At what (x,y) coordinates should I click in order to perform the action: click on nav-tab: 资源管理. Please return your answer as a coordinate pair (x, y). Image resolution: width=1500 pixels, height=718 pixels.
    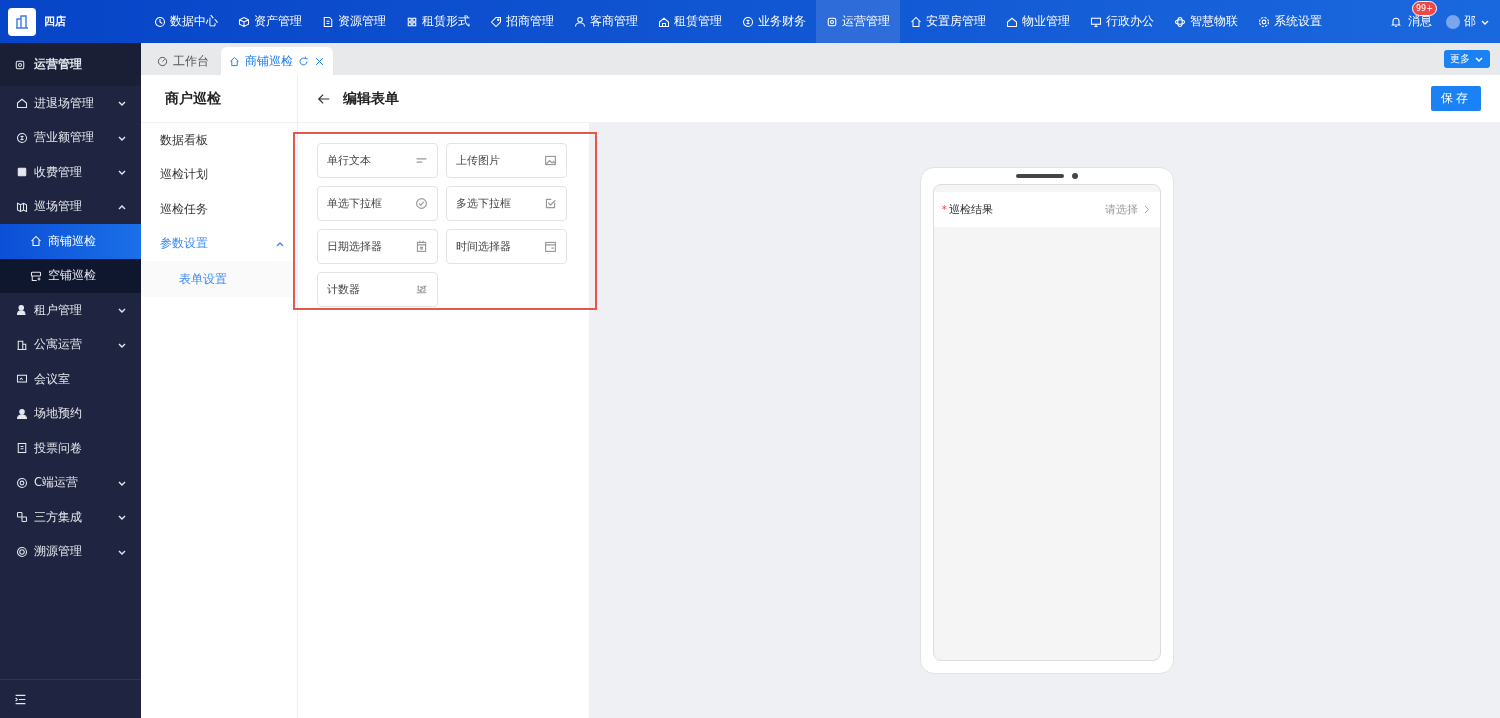
    Looking at the image, I should click on (354, 21).